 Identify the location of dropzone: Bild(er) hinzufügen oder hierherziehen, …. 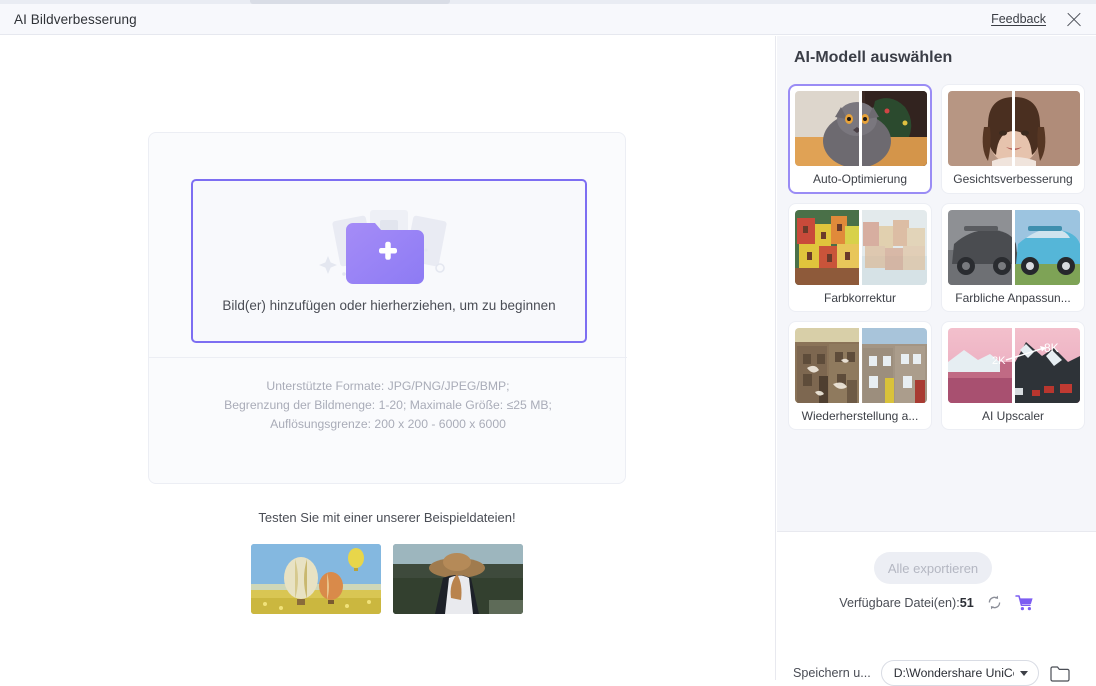
(389, 261).